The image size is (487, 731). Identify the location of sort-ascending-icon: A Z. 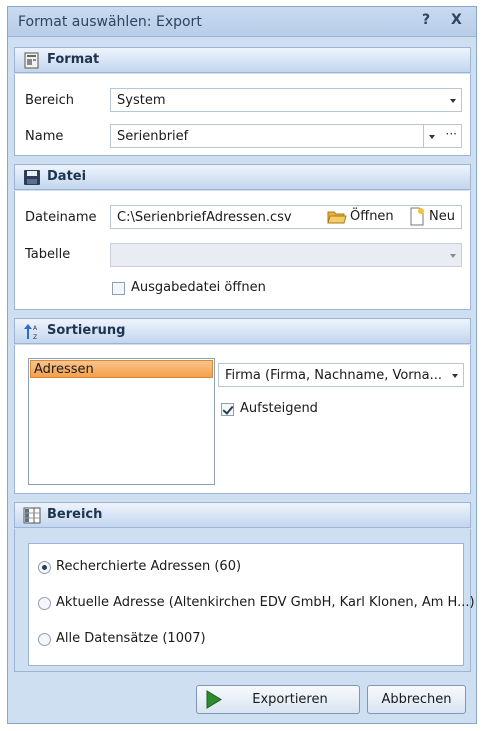
(31, 332).